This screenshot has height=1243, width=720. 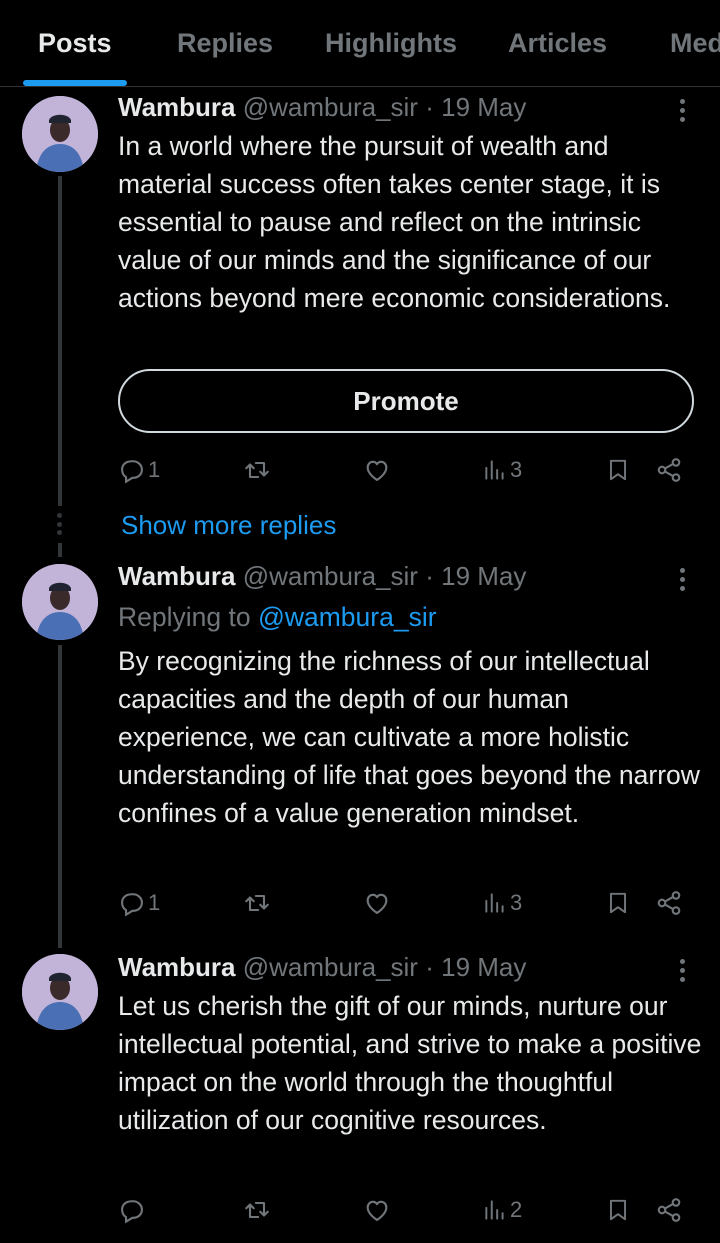 I want to click on tab-highlights: Highlights, so click(x=391, y=43).